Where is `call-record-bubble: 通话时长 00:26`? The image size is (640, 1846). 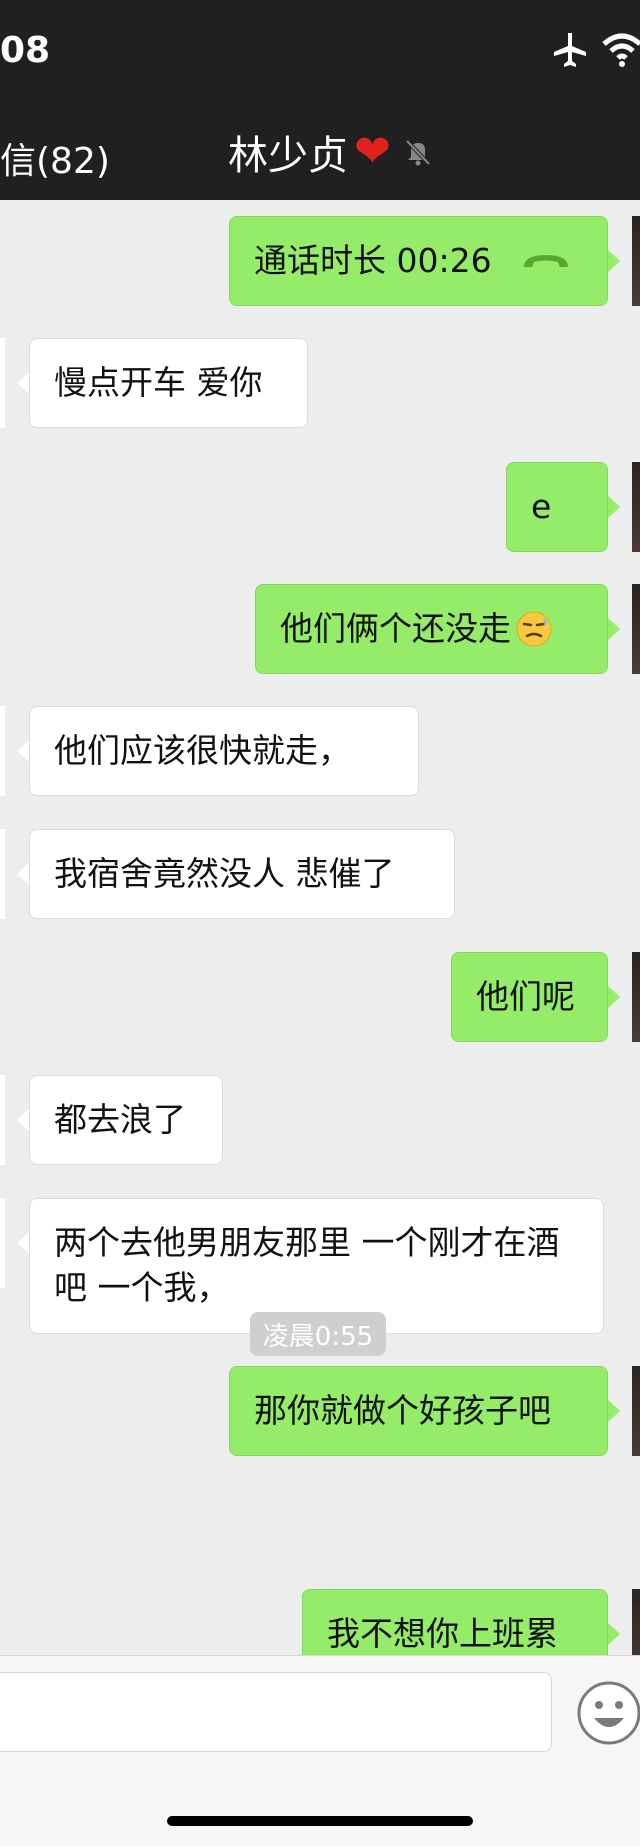
call-record-bubble: 通话时长 00:26 is located at coordinates (418, 261).